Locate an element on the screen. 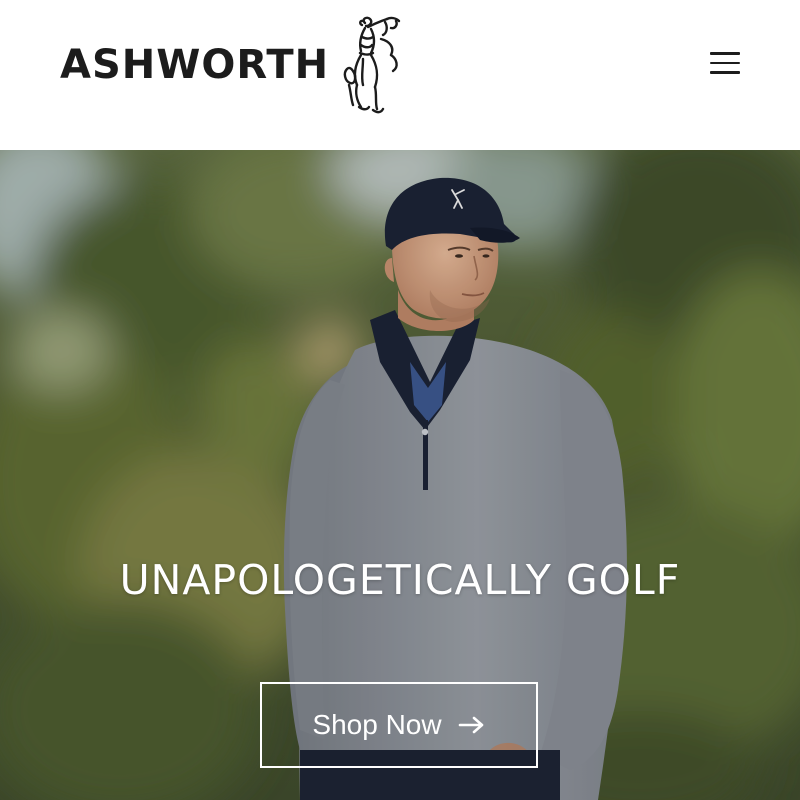 This screenshot has width=800, height=800. shop-now-label: Shop Now is located at coordinates (377, 724).